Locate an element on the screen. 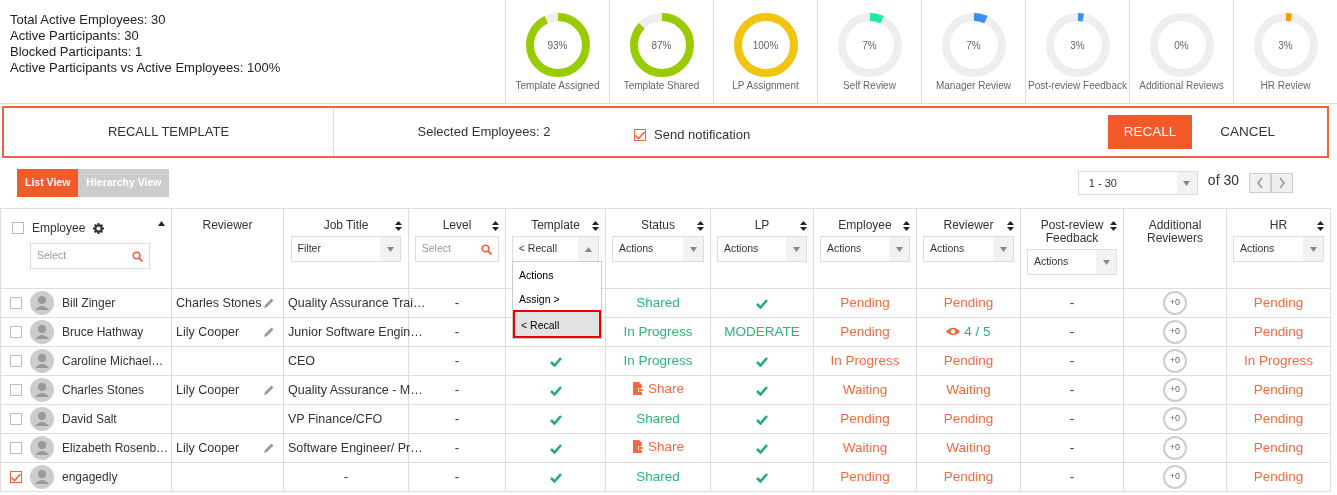 The image size is (1337, 495). caret-up-icon is located at coordinates (588, 249).